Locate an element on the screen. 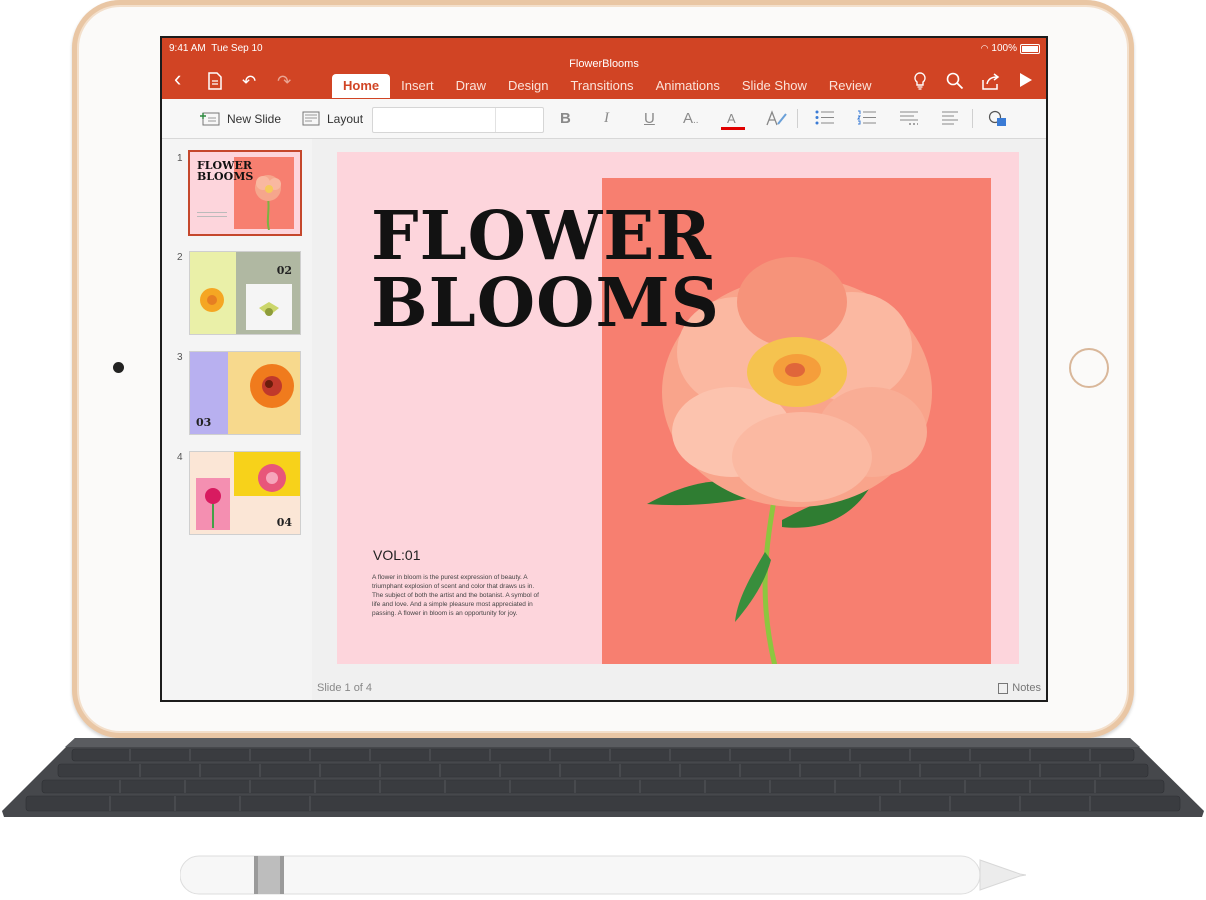 The image size is (1206, 900). layout-button: Layout is located at coordinates (332, 118).